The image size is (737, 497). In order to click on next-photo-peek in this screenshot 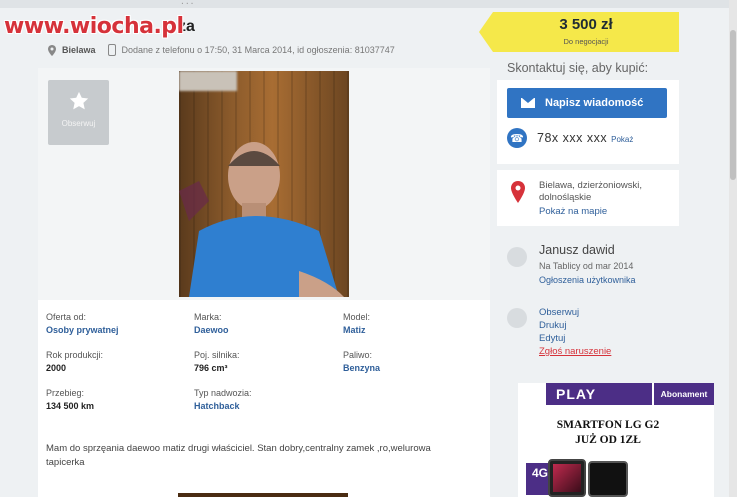, I will do `click(263, 495)`.